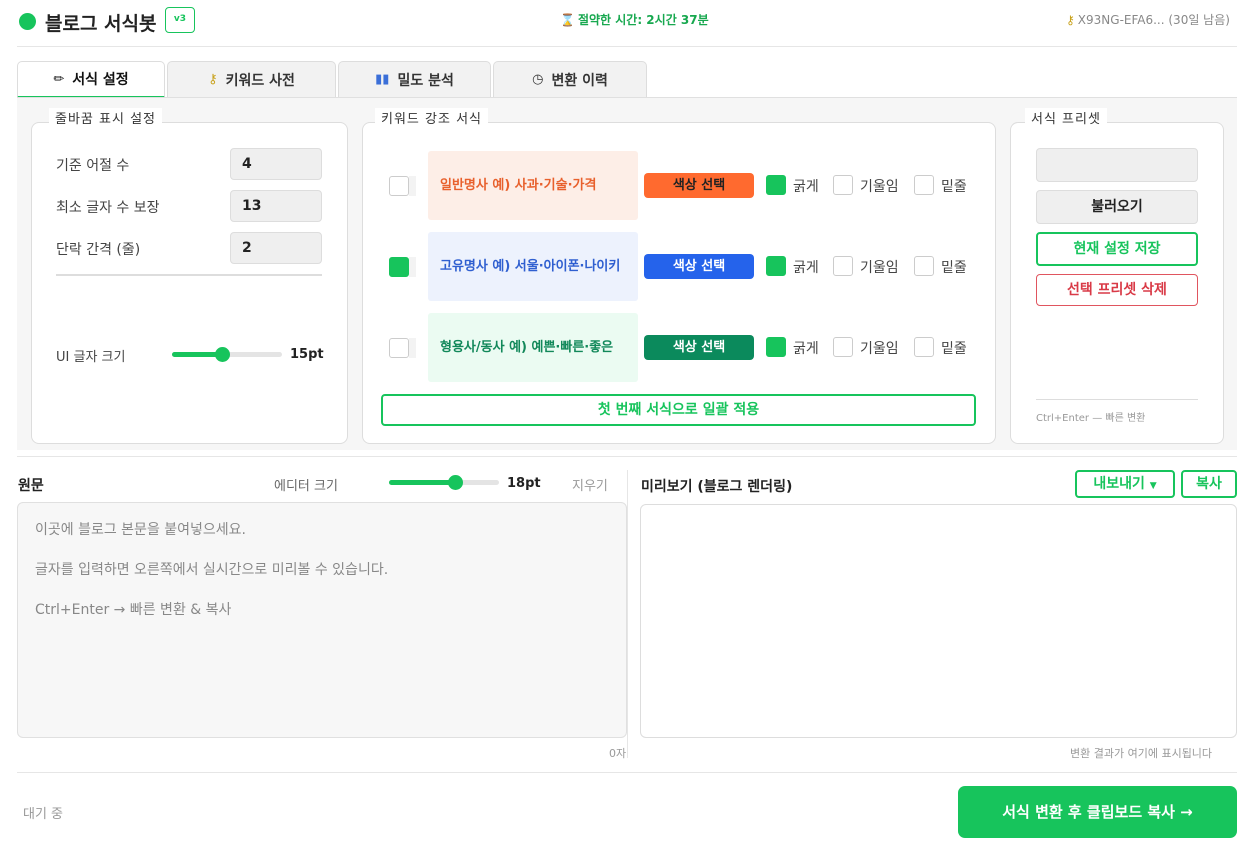  I want to click on version-badge: v3, so click(180, 20).